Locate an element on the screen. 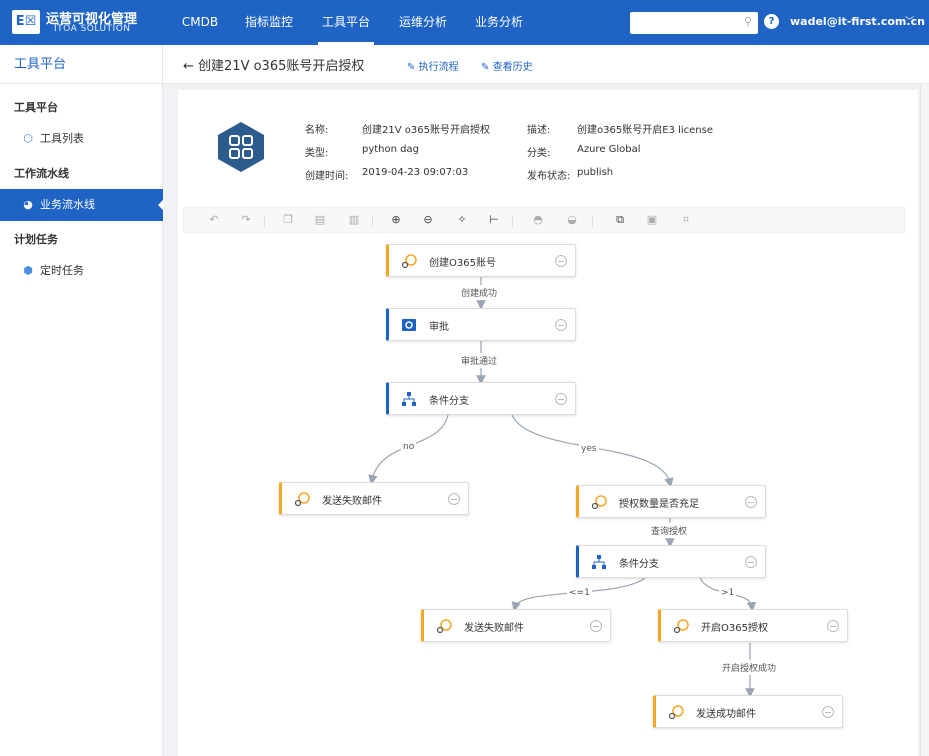 This screenshot has height=756, width=929. flow-node: 创建O365账号 is located at coordinates (481, 260).